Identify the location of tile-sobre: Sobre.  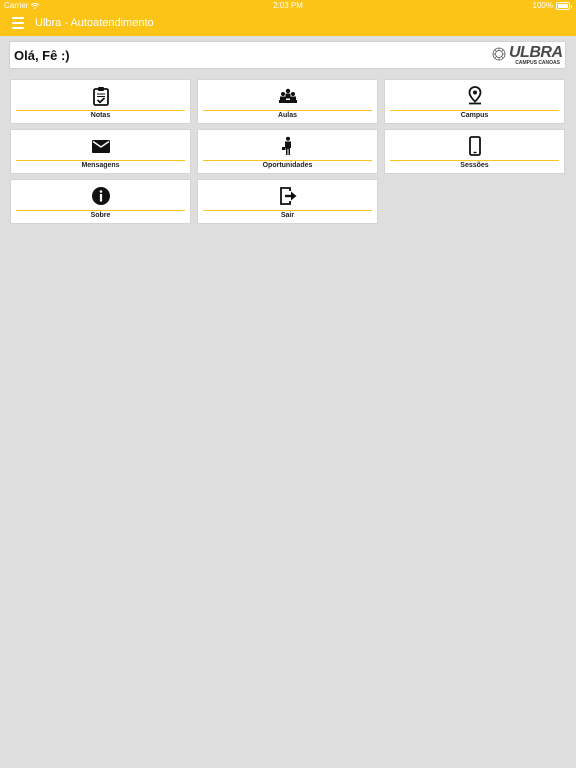
(100, 201).